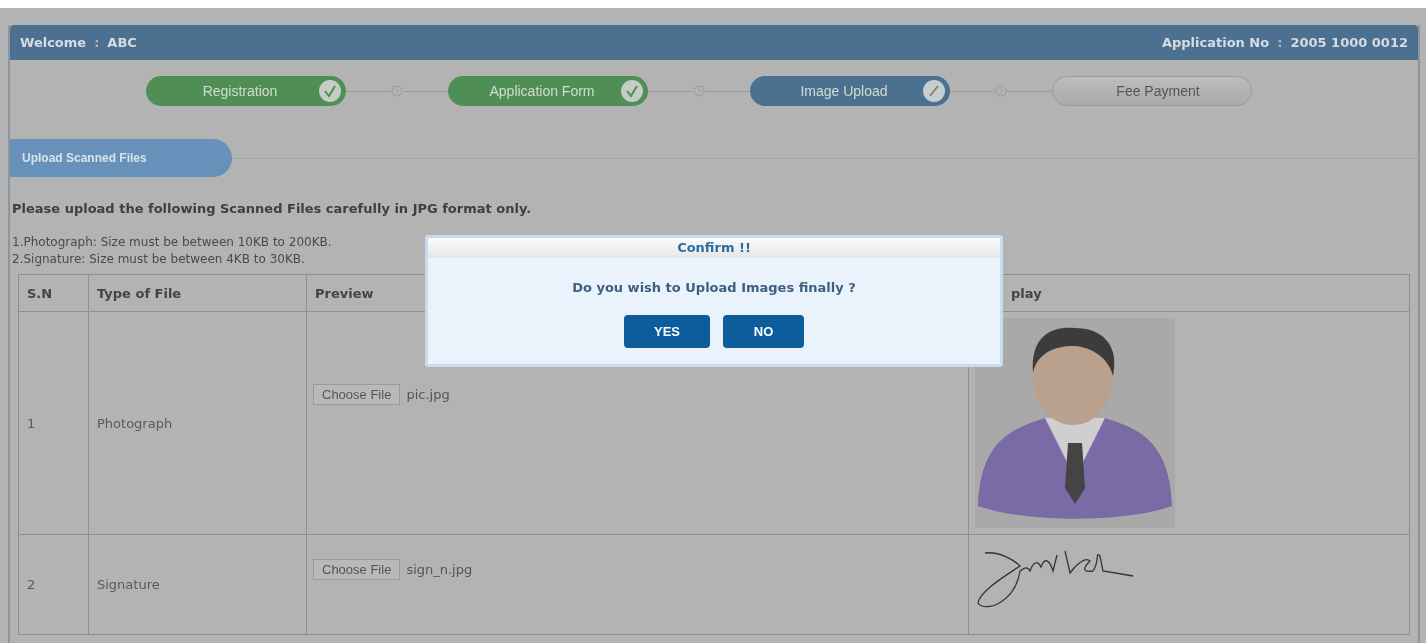 Image resolution: width=1426 pixels, height=643 pixels. What do you see at coordinates (428, 394) in the screenshot?
I see `file-name: pic.jpg` at bounding box center [428, 394].